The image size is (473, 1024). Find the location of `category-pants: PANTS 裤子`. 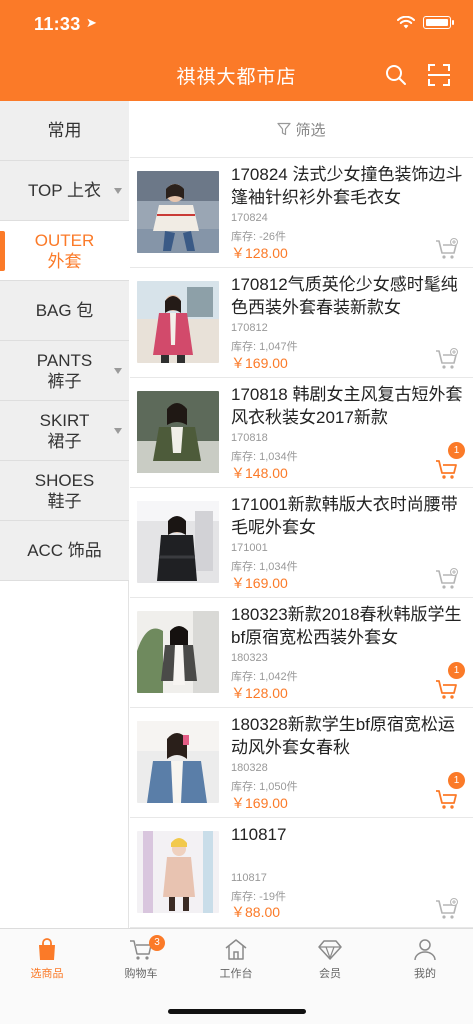

category-pants: PANTS 裤子 is located at coordinates (64, 371).